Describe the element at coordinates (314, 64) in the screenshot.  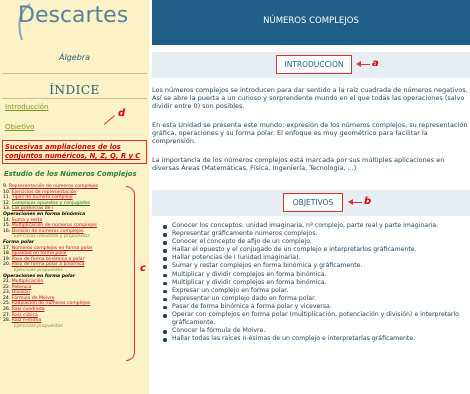
I see `intro-heading: INTRODUCCIÓN` at that location.